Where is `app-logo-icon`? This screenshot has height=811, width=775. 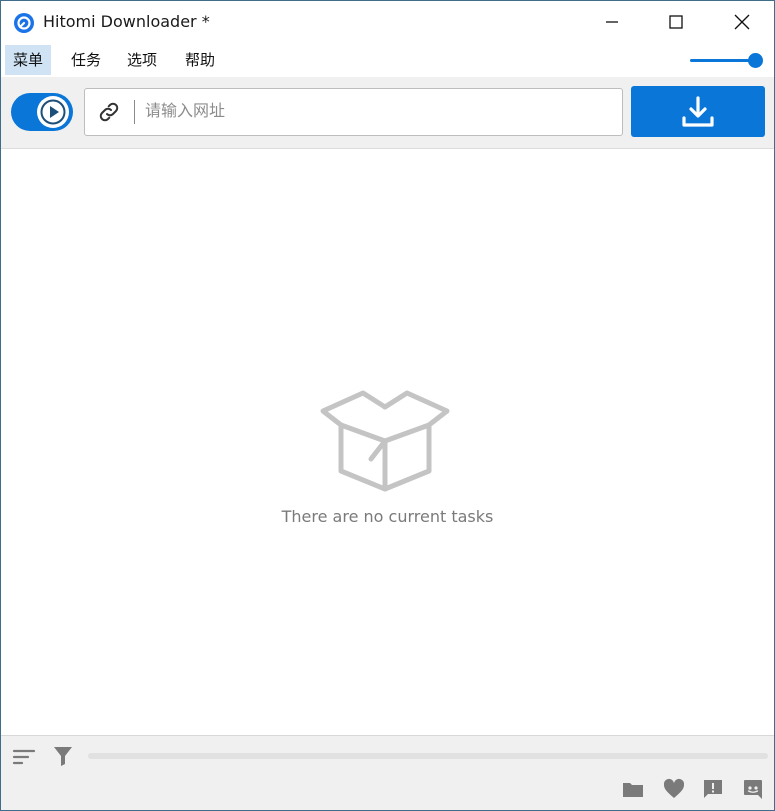
app-logo-icon is located at coordinates (24, 23).